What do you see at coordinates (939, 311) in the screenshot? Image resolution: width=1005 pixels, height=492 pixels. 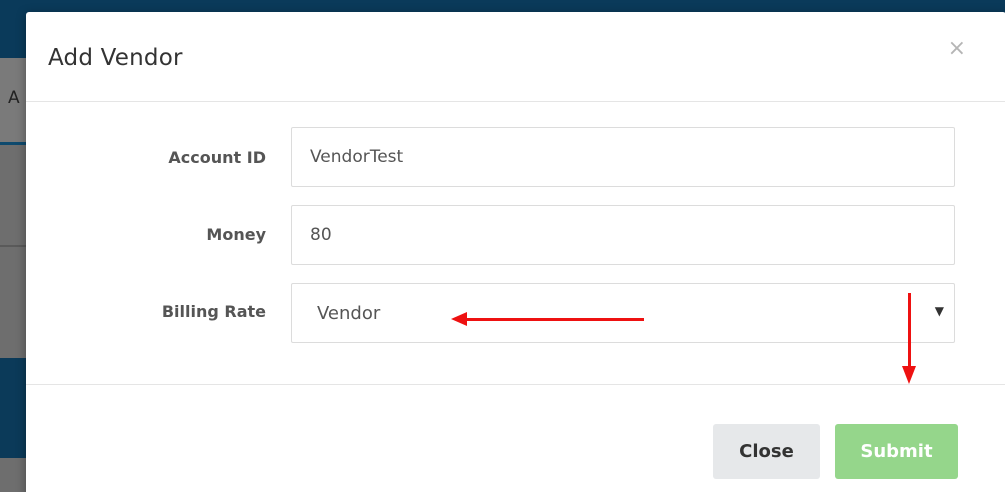 I see `chevron-down-icon: ▼` at bounding box center [939, 311].